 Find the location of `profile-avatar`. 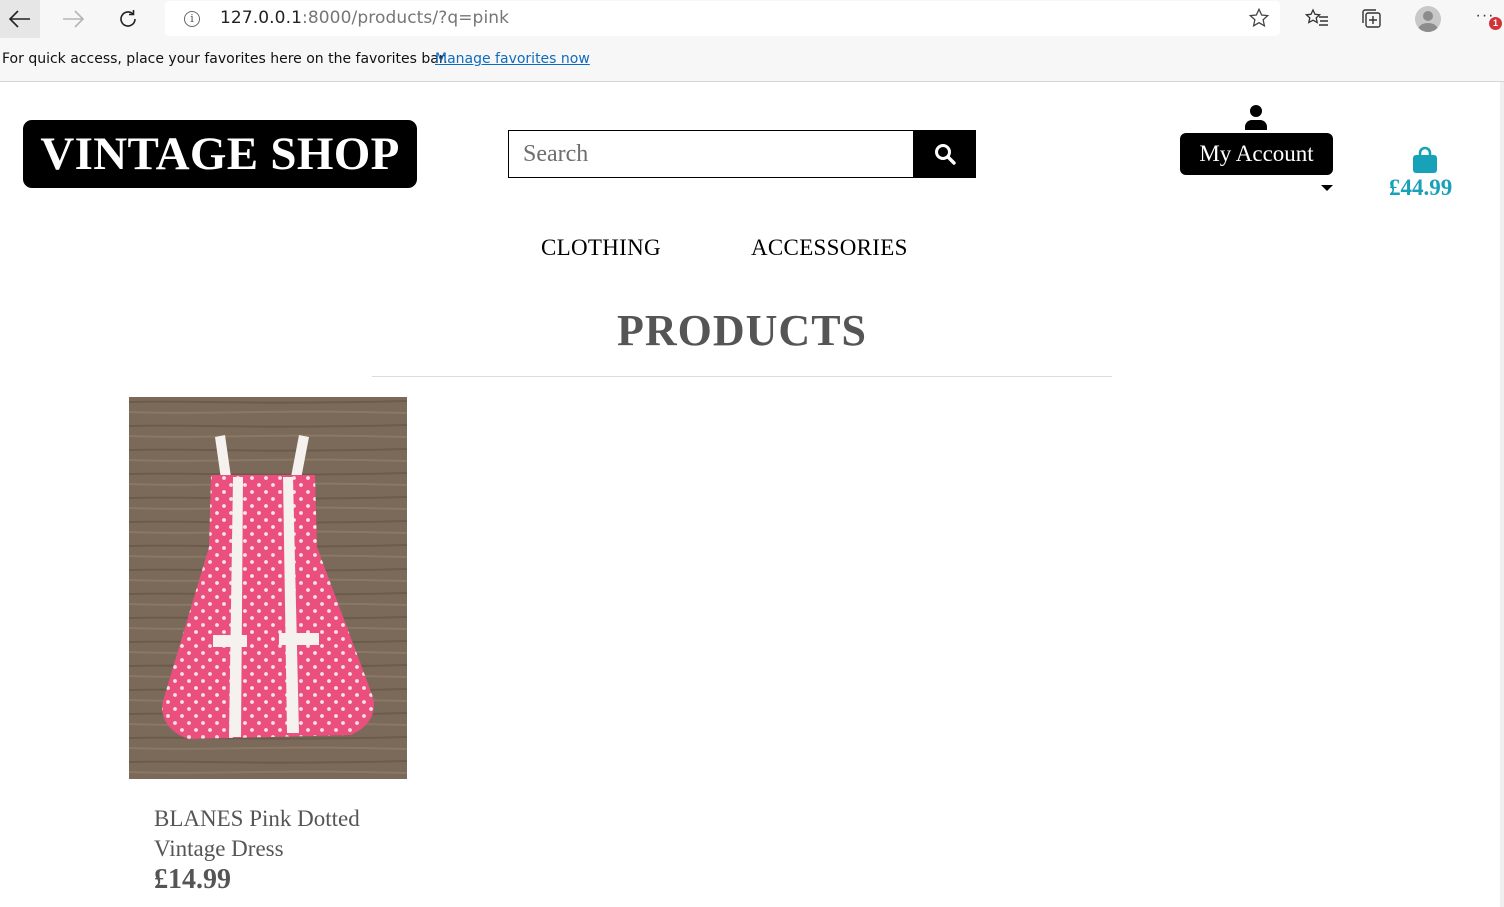

profile-avatar is located at coordinates (1428, 19).